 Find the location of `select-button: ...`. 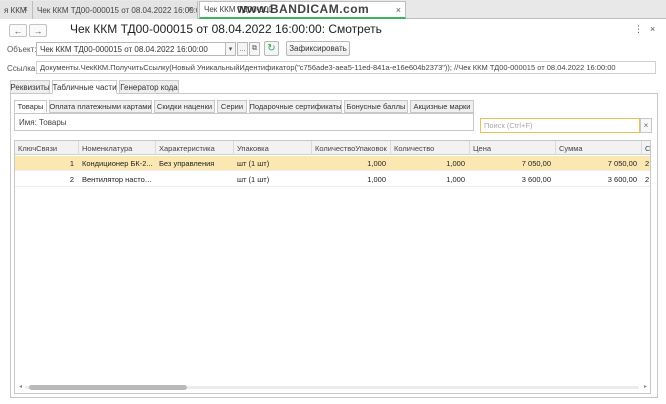

select-button: ... is located at coordinates (242, 49).